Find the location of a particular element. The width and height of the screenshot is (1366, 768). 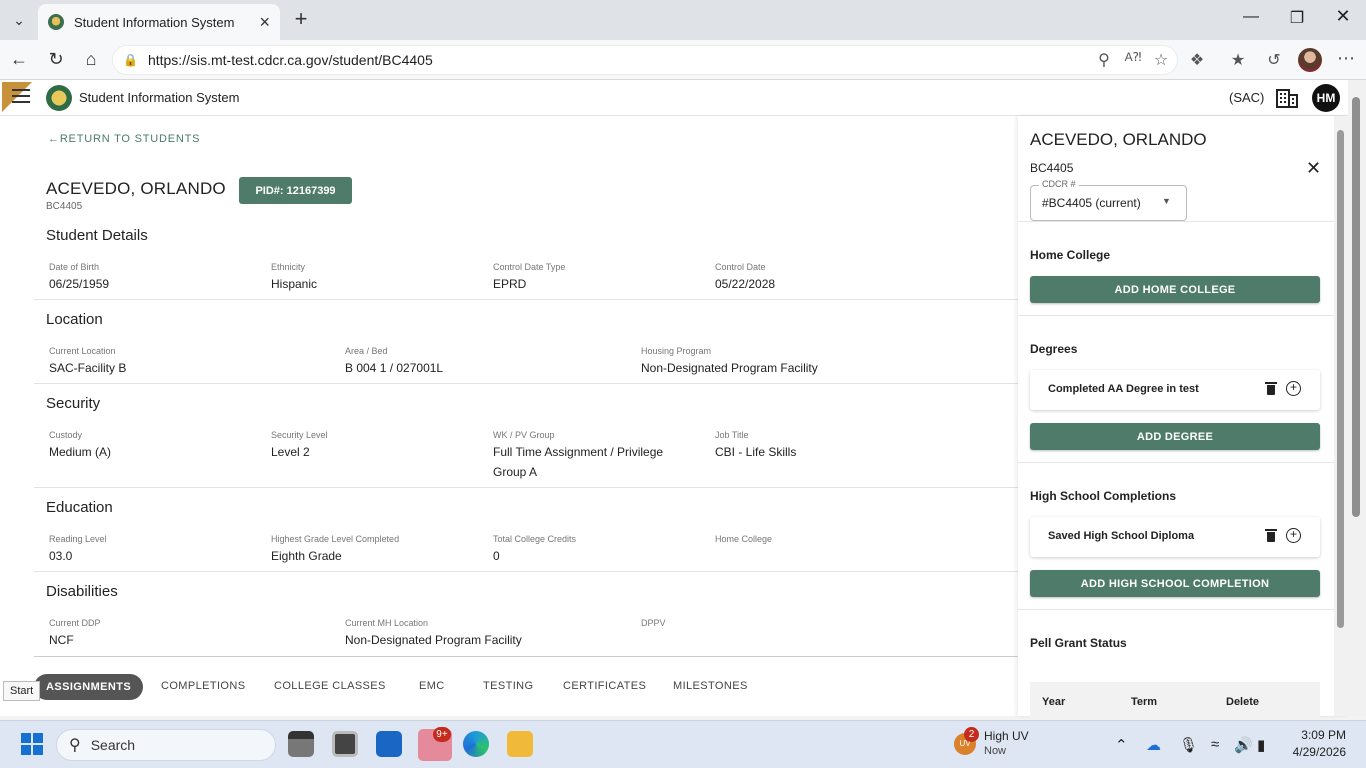

panel-close-icon: ✕ is located at coordinates (1313, 168).